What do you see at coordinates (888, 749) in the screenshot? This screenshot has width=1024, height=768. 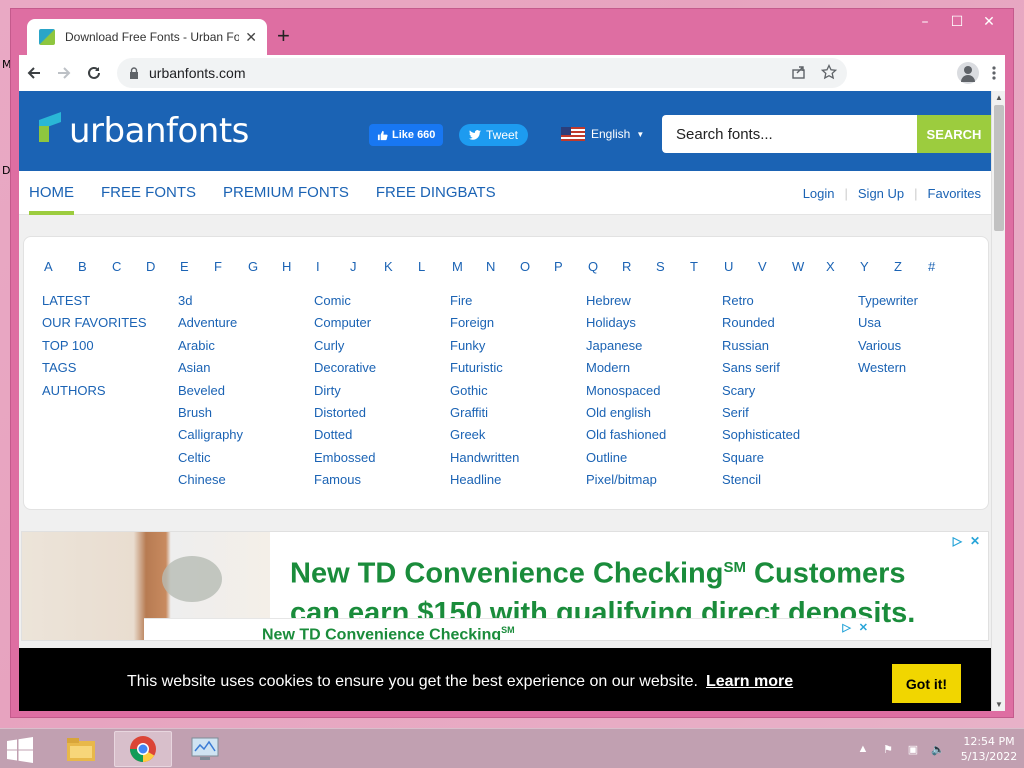 I see `action-center-flag-icon: ⚑` at bounding box center [888, 749].